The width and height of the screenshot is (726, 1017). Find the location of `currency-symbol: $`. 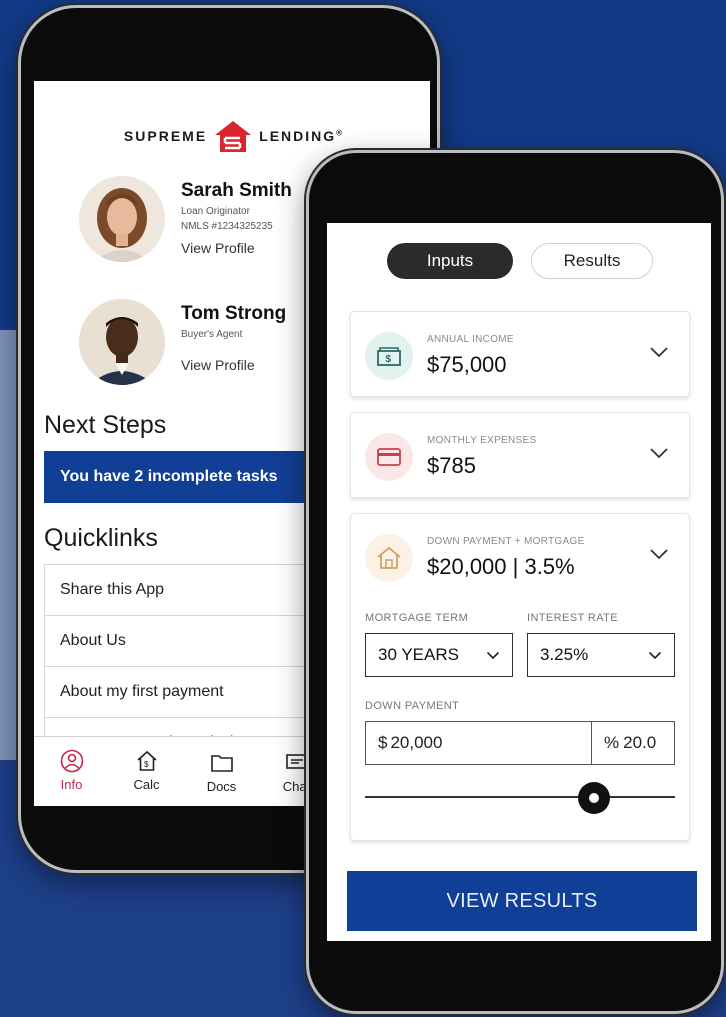

currency-symbol: $ is located at coordinates (383, 742).